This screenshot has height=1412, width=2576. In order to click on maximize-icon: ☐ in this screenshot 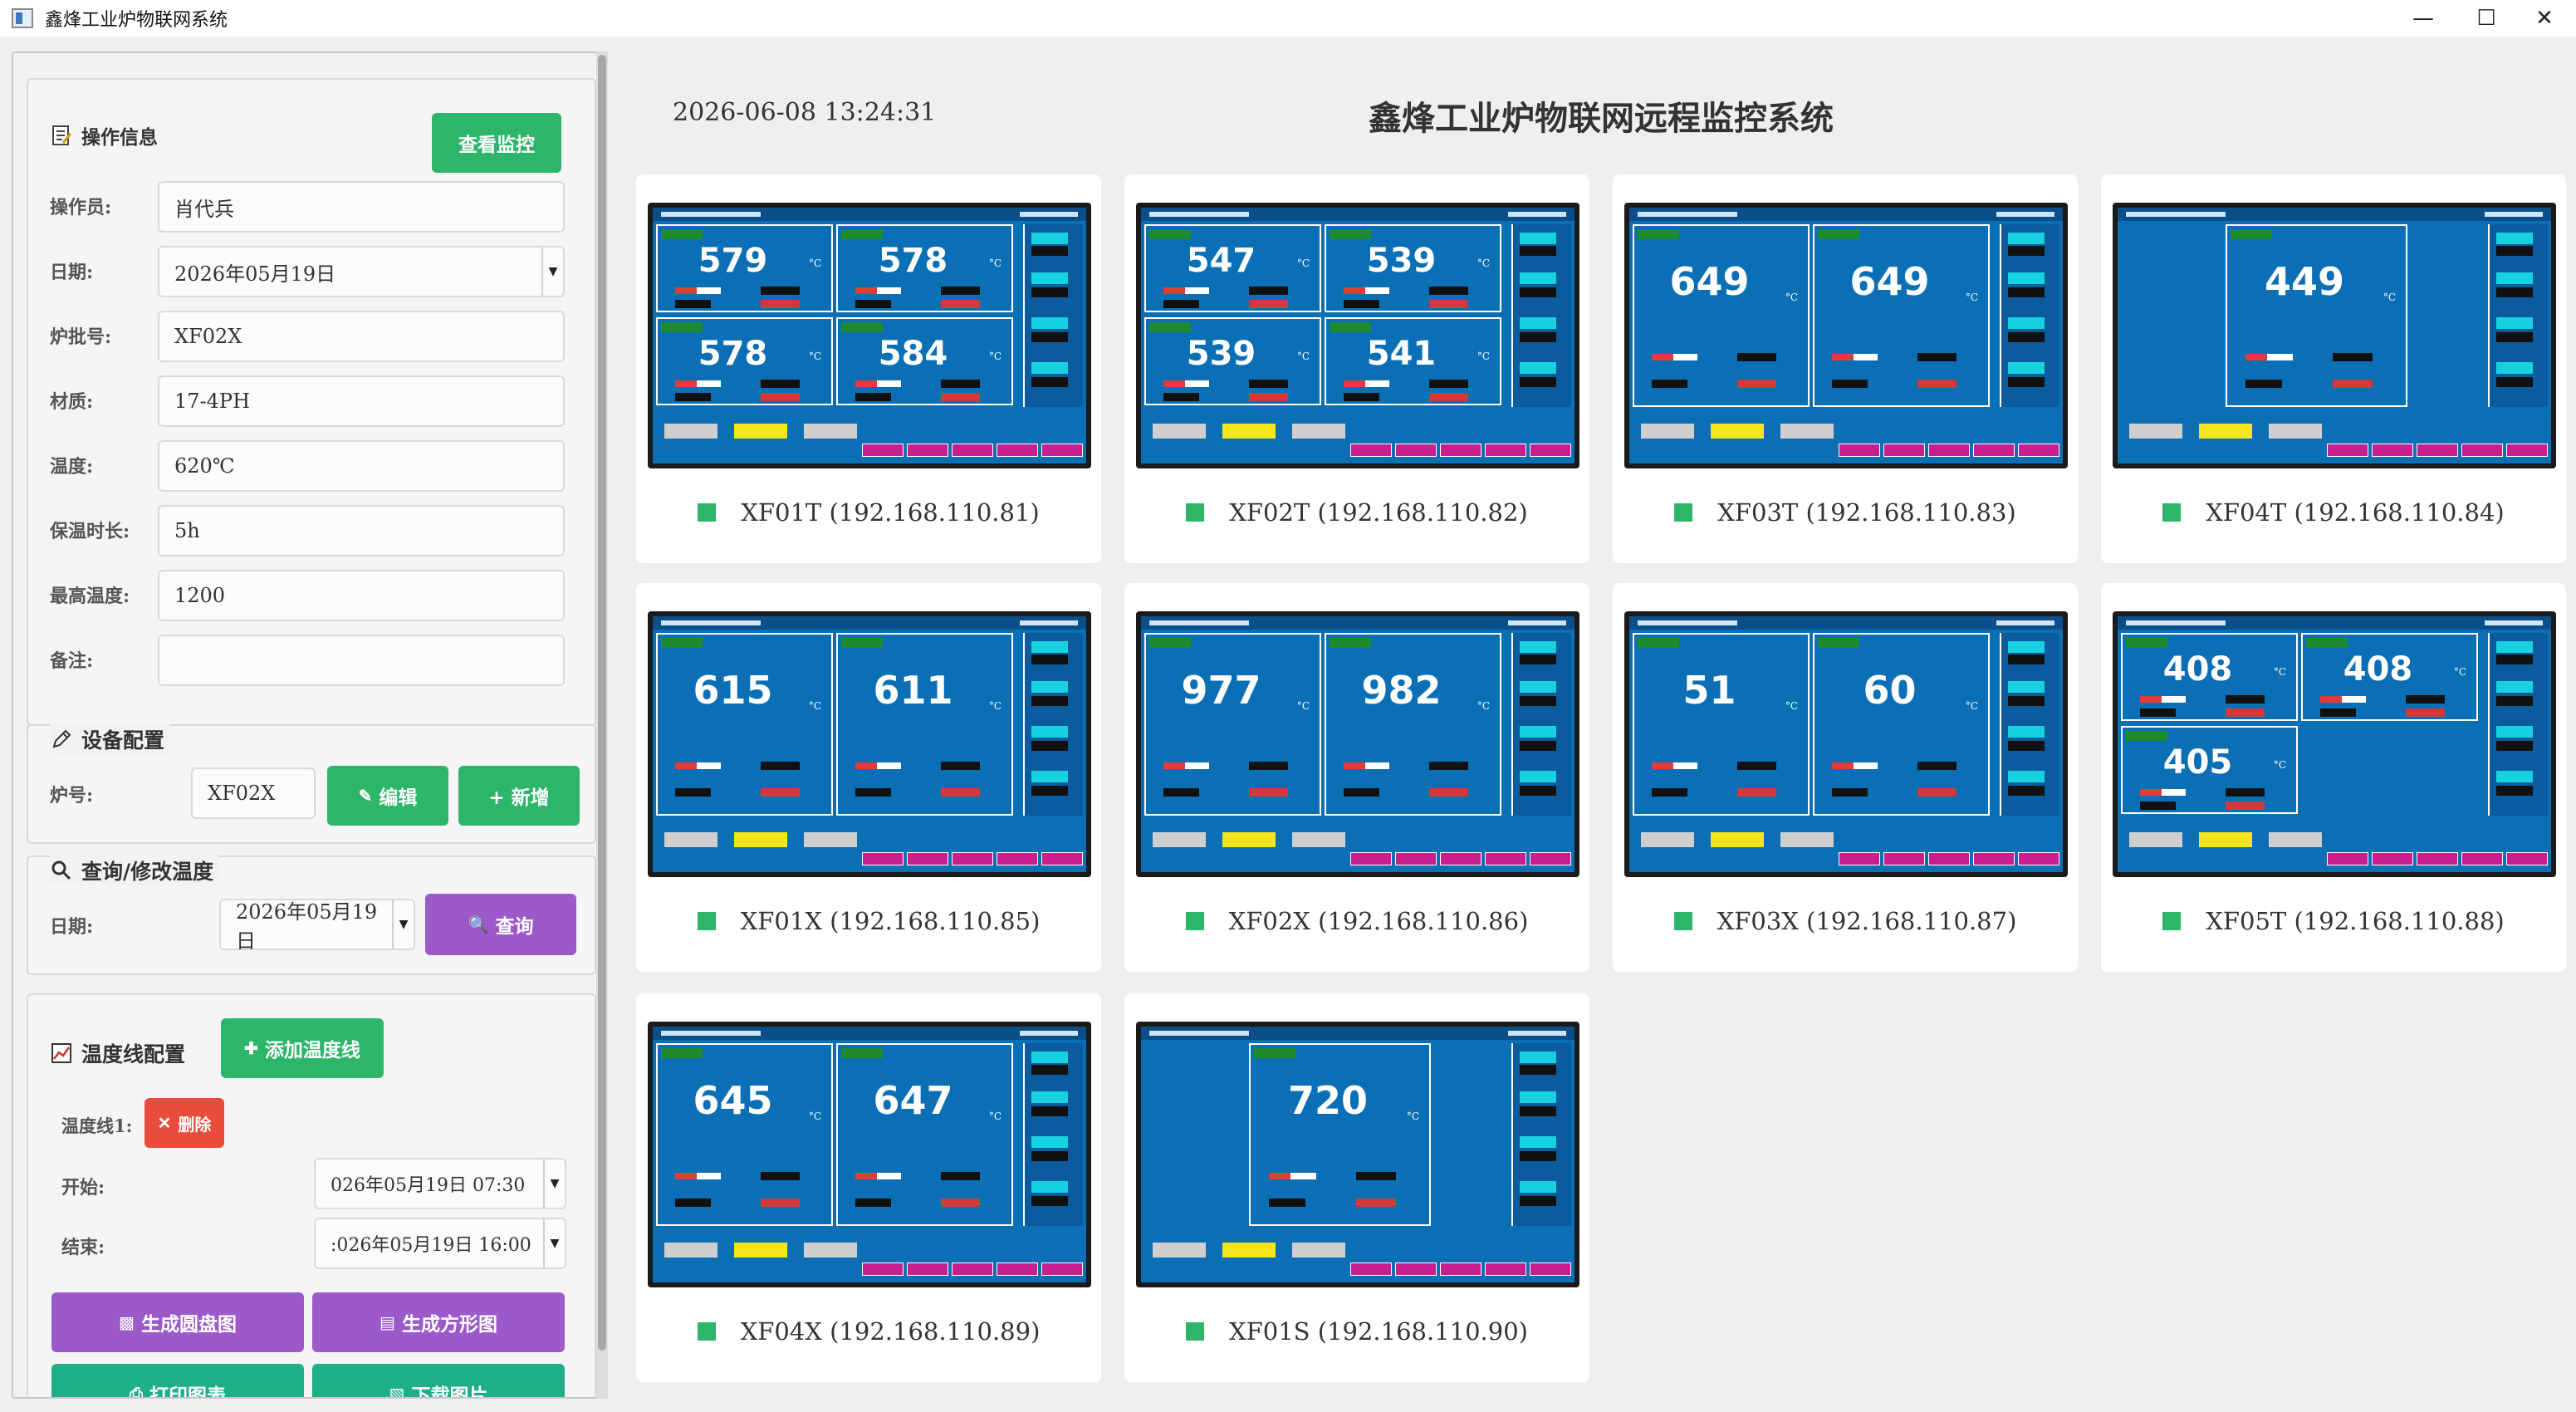, I will do `click(2487, 18)`.